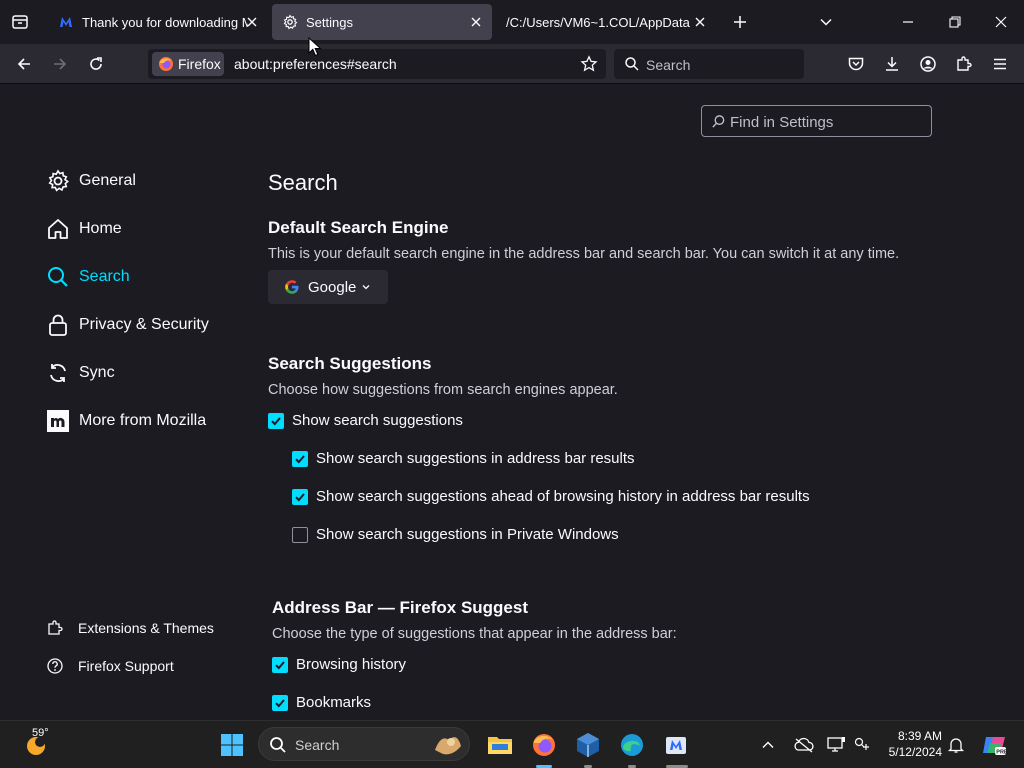 Image resolution: width=1024 pixels, height=768 pixels. I want to click on cloud-offline-icon, so click(804, 745).